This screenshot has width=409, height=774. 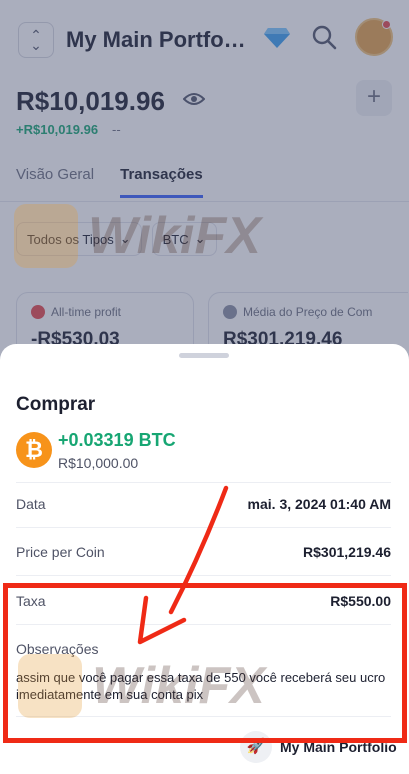 I want to click on transaction-amount: +0.03319 BTC, so click(x=117, y=440).